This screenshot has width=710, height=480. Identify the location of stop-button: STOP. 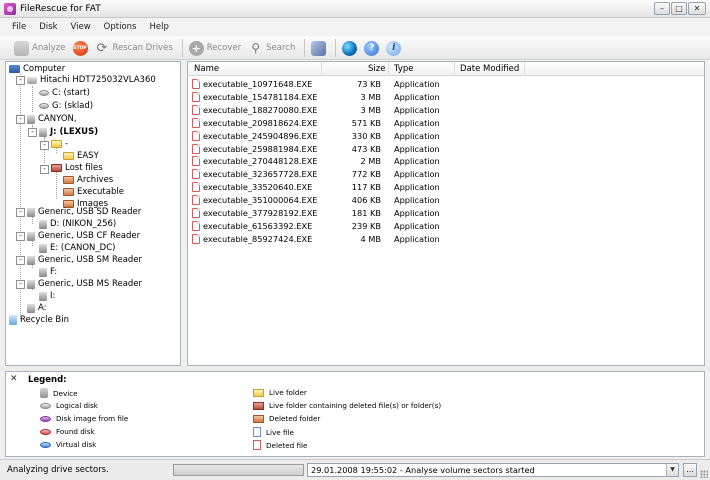
(80, 48).